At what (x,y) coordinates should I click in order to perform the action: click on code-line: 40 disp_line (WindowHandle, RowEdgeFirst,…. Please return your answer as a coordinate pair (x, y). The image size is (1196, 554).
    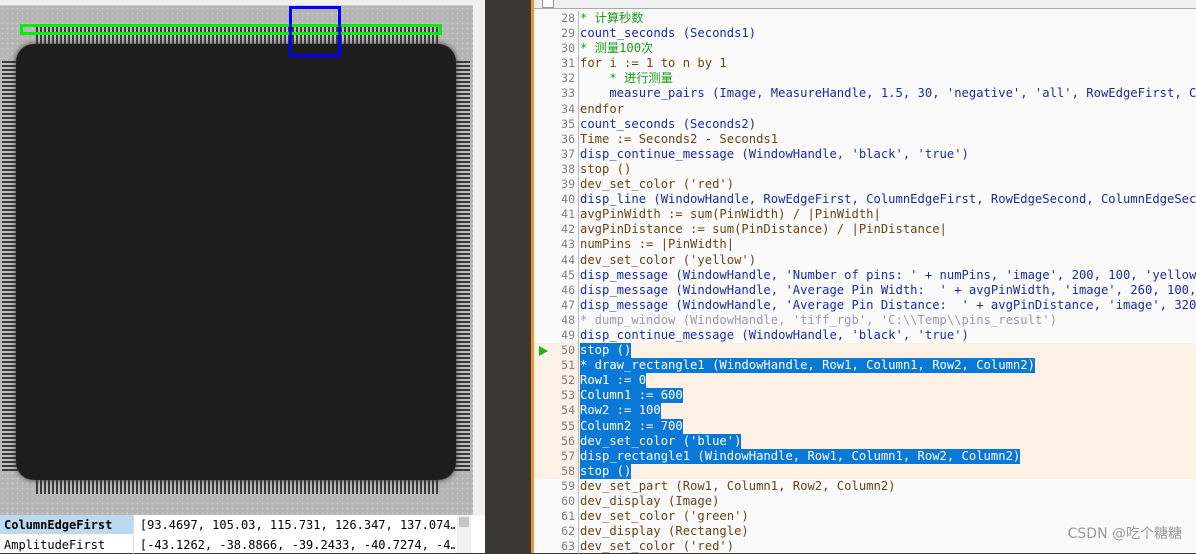
    Looking at the image, I should click on (865, 200).